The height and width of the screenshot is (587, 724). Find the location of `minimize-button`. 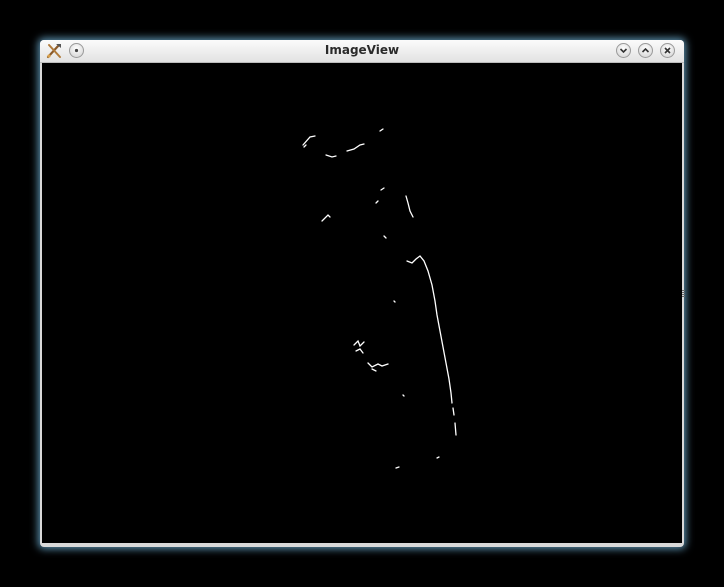

minimize-button is located at coordinates (623, 50).